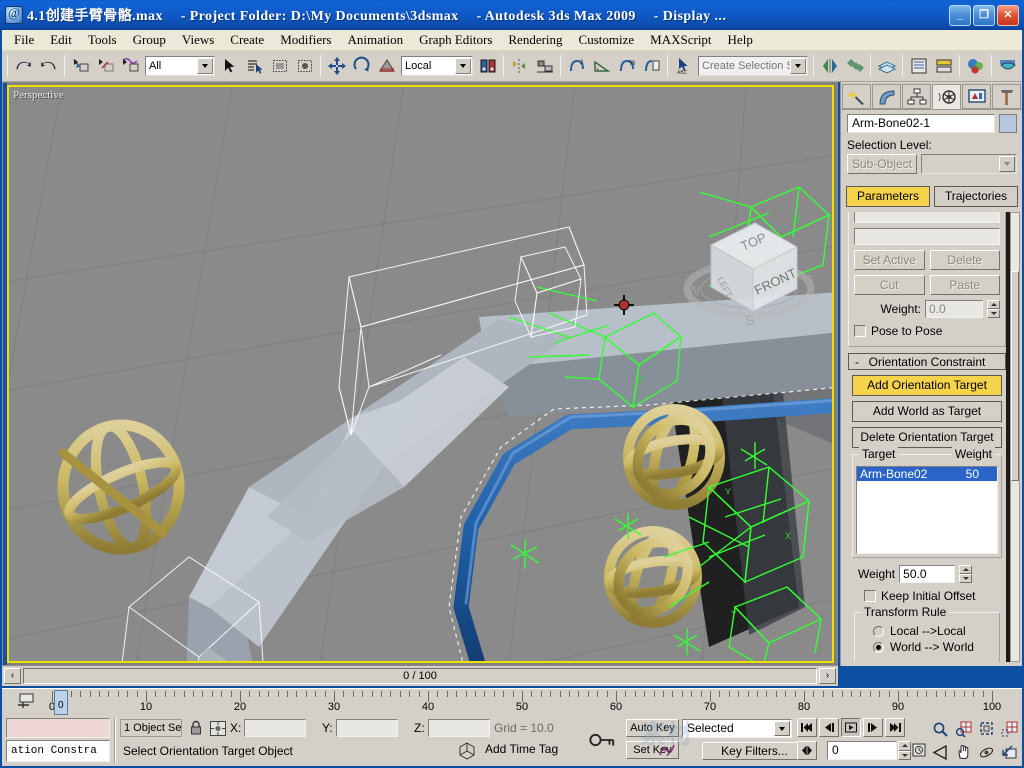 This screenshot has width=1024, height=768. What do you see at coordinates (519, 66) in the screenshot?
I see `mirror-icon` at bounding box center [519, 66].